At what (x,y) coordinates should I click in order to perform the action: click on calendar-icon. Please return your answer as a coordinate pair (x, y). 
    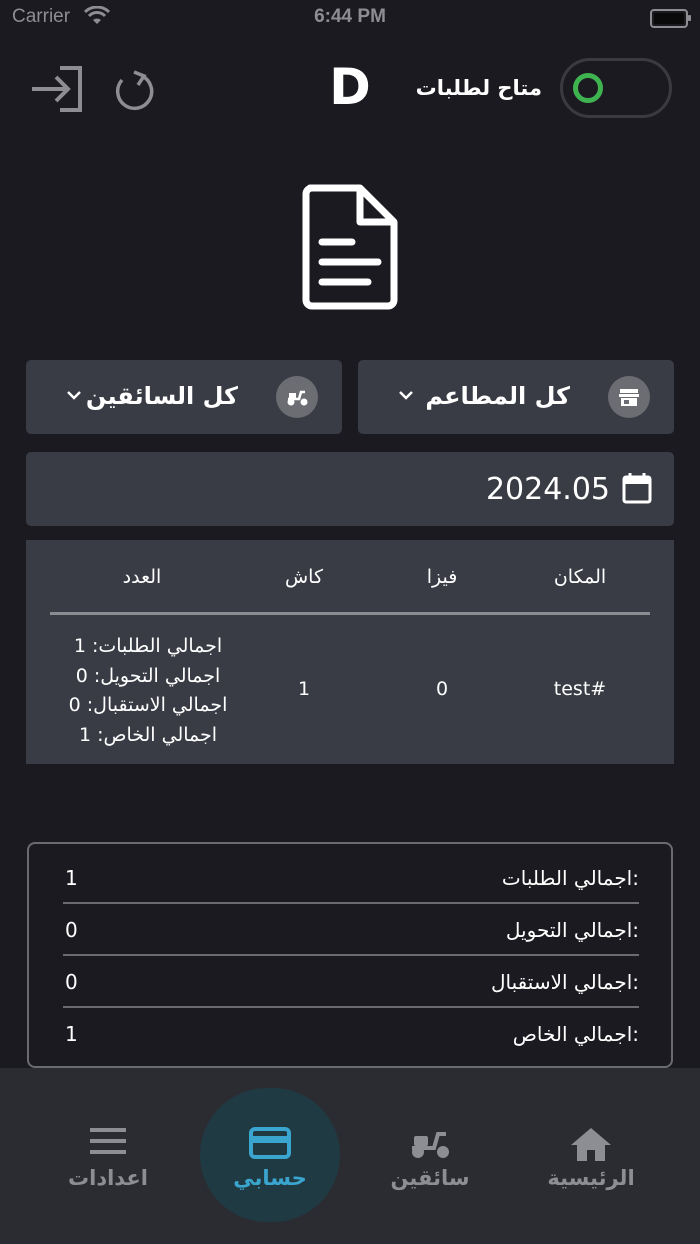
    Looking at the image, I should click on (637, 488).